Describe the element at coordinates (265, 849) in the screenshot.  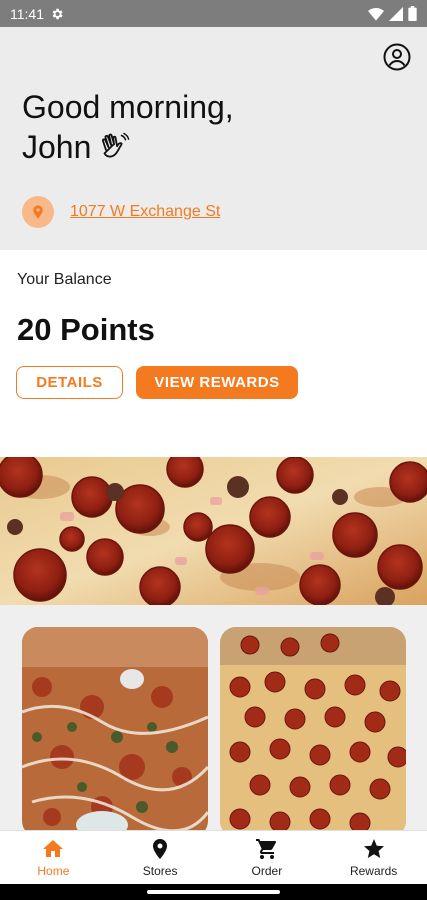
I see `cart-icon` at that location.